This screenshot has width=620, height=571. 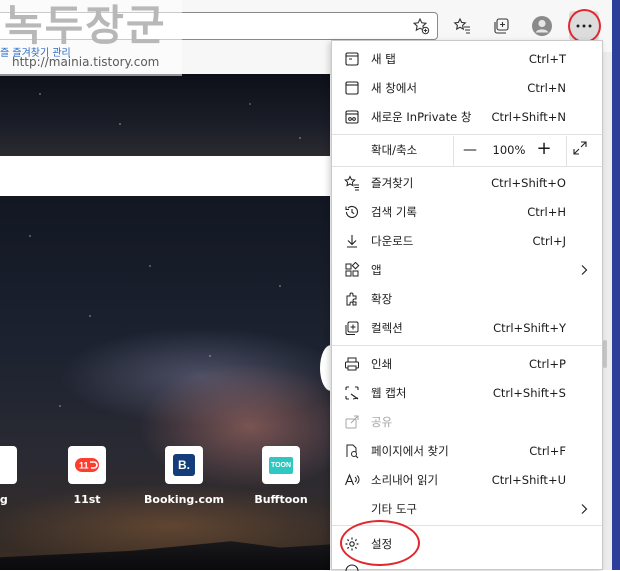 I want to click on booking-logo-icon: B., so click(x=184, y=465).